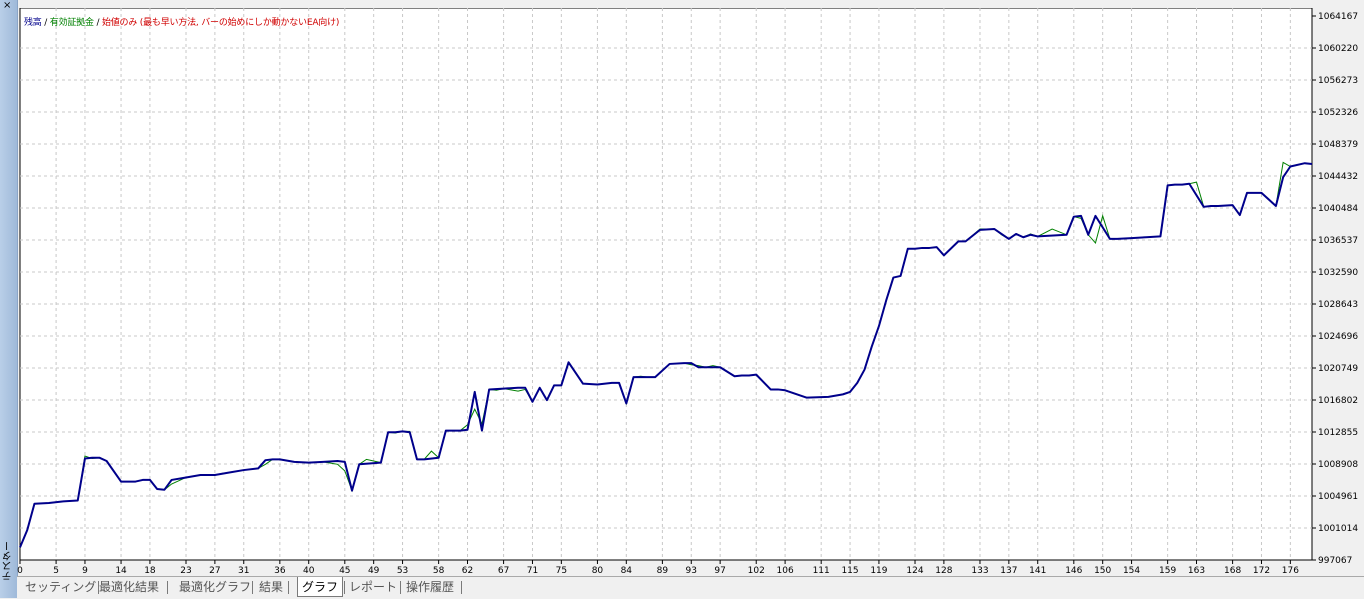  I want to click on x-tick-label: 62, so click(467, 571).